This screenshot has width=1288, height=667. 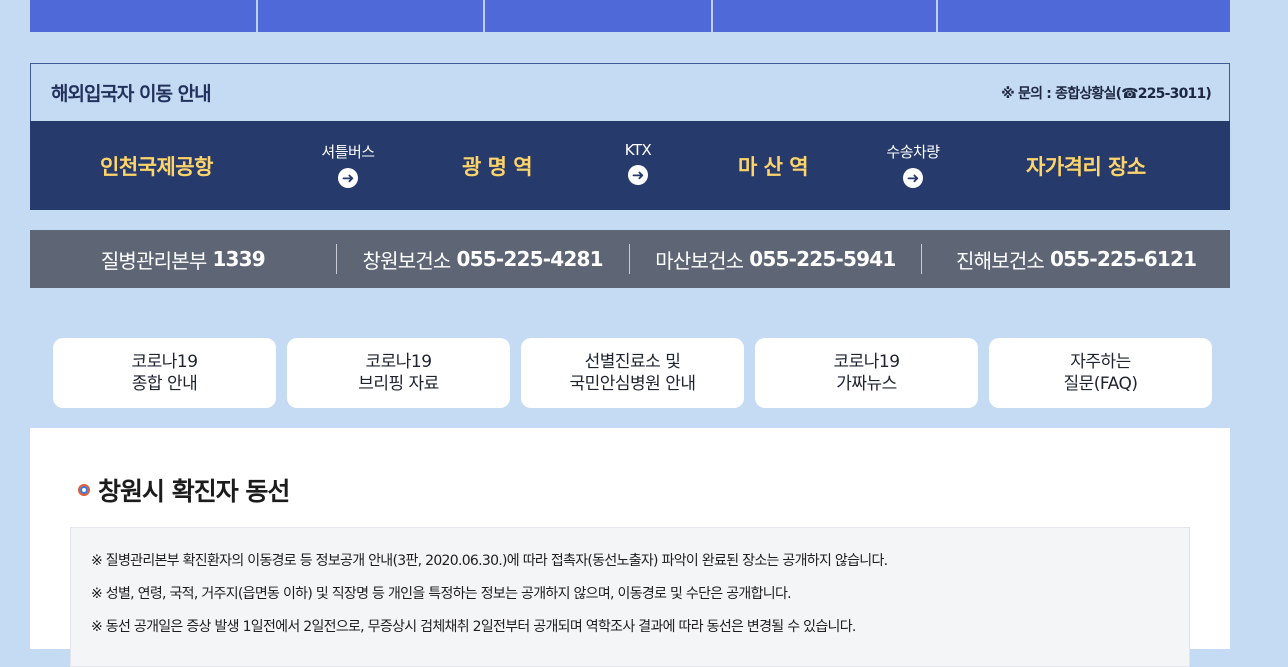 I want to click on phone-kcdc: 질병관리본부 1339, so click(x=183, y=259).